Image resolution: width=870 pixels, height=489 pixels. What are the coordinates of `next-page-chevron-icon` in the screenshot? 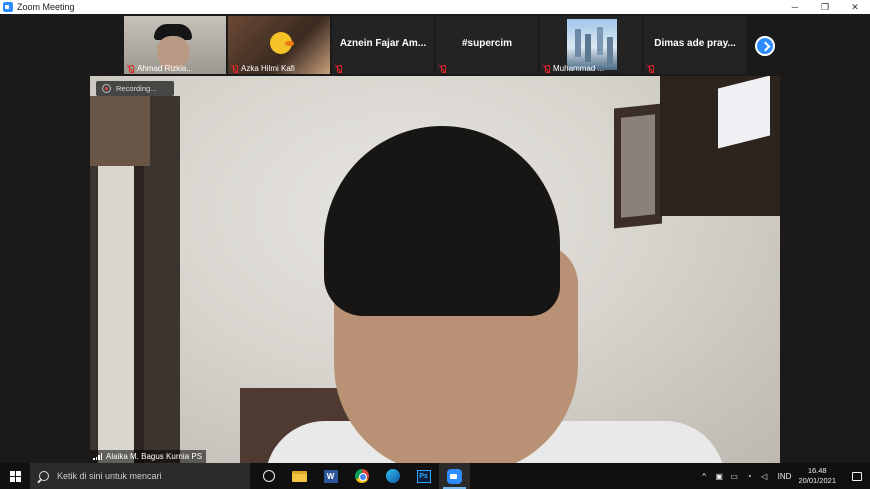 It's located at (765, 46).